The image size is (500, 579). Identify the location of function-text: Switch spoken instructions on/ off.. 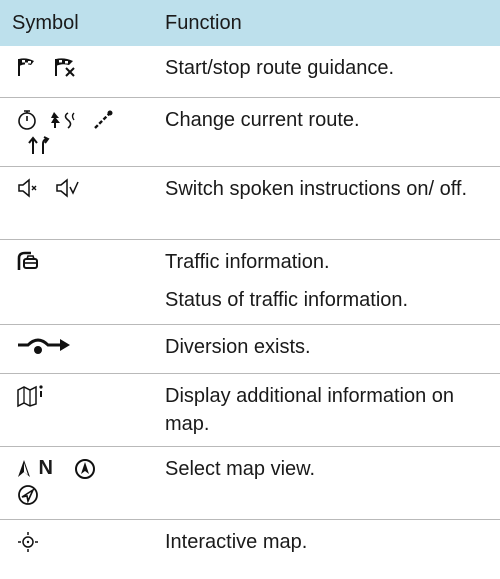
(316, 189).